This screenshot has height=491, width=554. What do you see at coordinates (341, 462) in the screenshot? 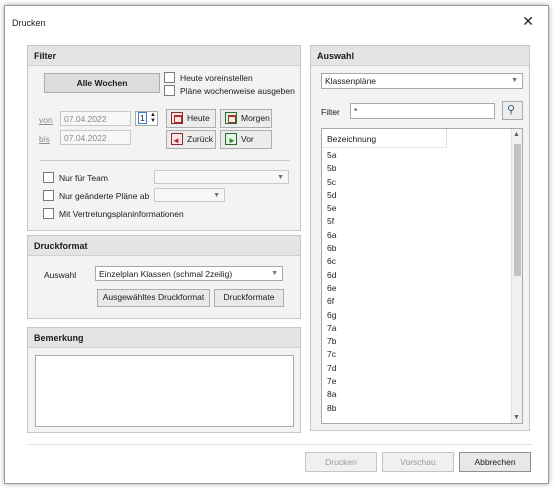
I see `print-button: Drucken` at bounding box center [341, 462].